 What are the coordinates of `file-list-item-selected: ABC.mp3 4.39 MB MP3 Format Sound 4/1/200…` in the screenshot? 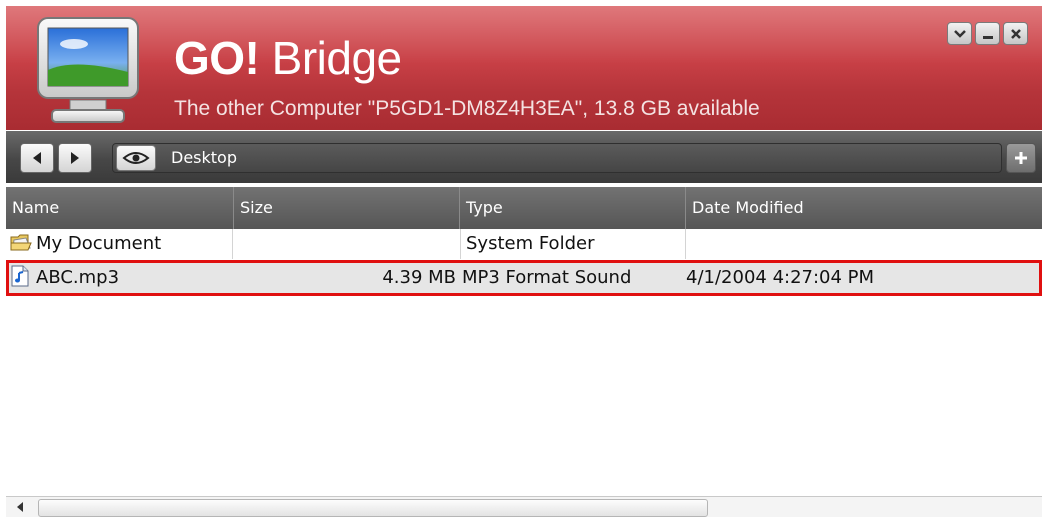 It's located at (524, 278).